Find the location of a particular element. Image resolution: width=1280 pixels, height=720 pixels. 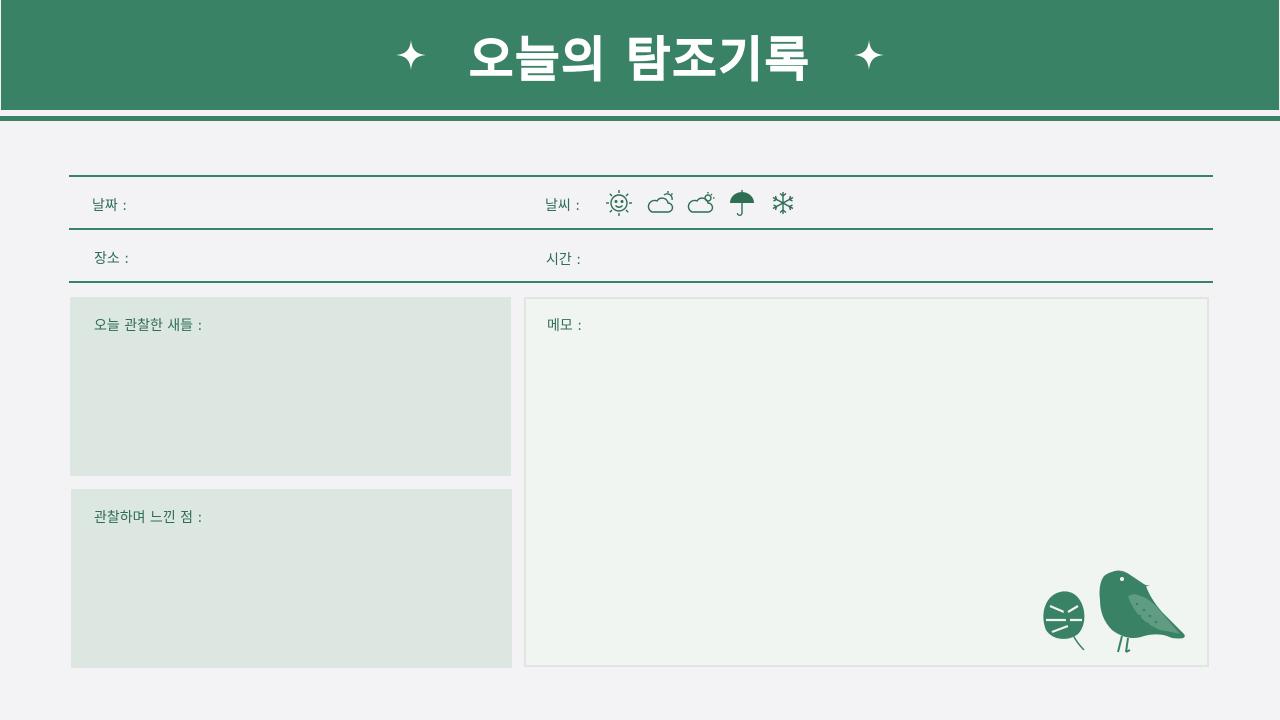

leaf-icon is located at coordinates (1064, 621).